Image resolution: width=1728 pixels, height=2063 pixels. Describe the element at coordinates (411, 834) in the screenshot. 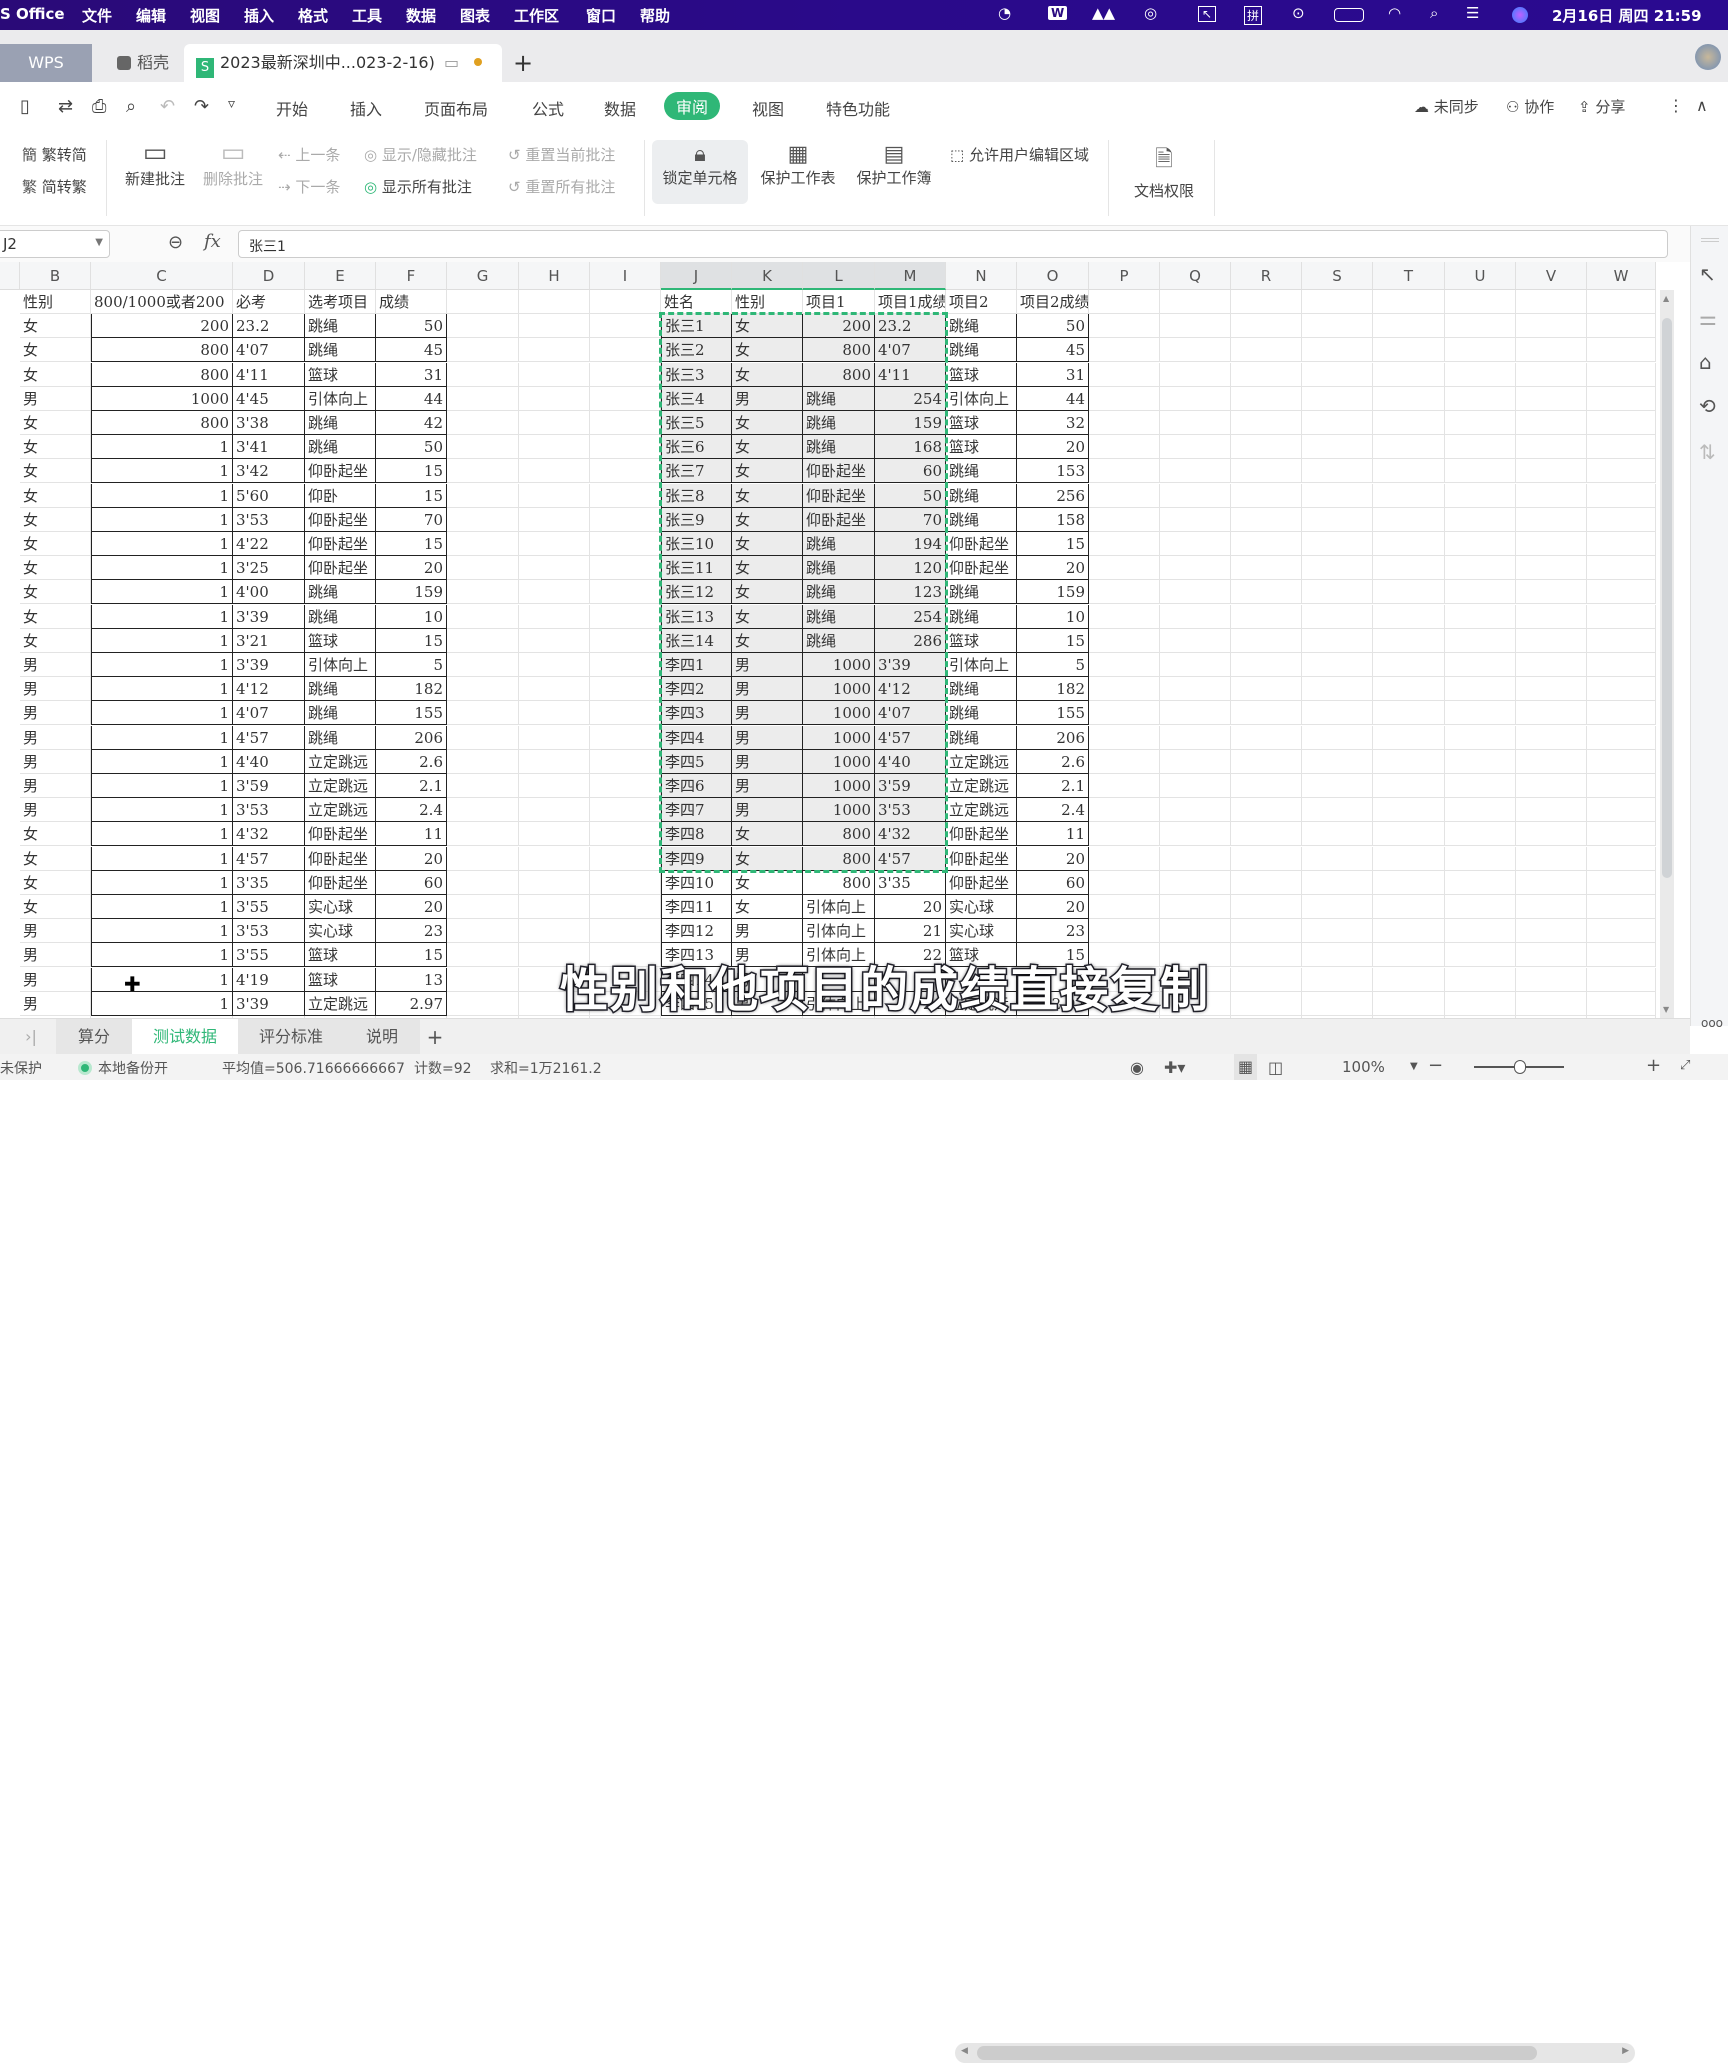

I see `table-cell: 11` at that location.